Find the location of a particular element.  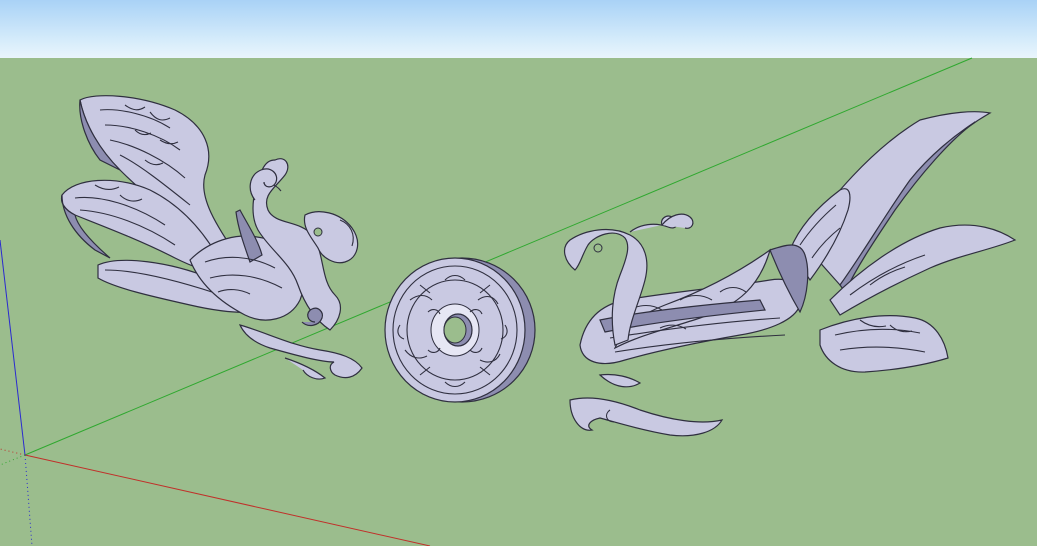

blue-axis-dotted is located at coordinates (28, 500).